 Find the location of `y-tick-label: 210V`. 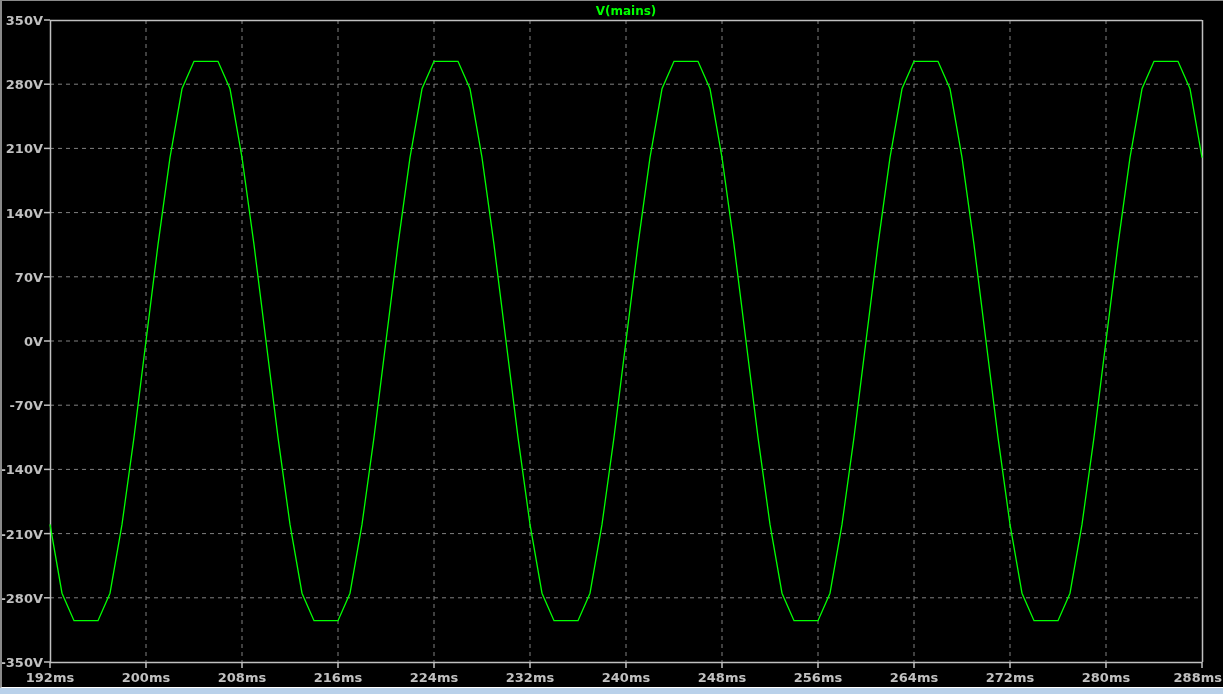

y-tick-label: 210V is located at coordinates (24, 149).